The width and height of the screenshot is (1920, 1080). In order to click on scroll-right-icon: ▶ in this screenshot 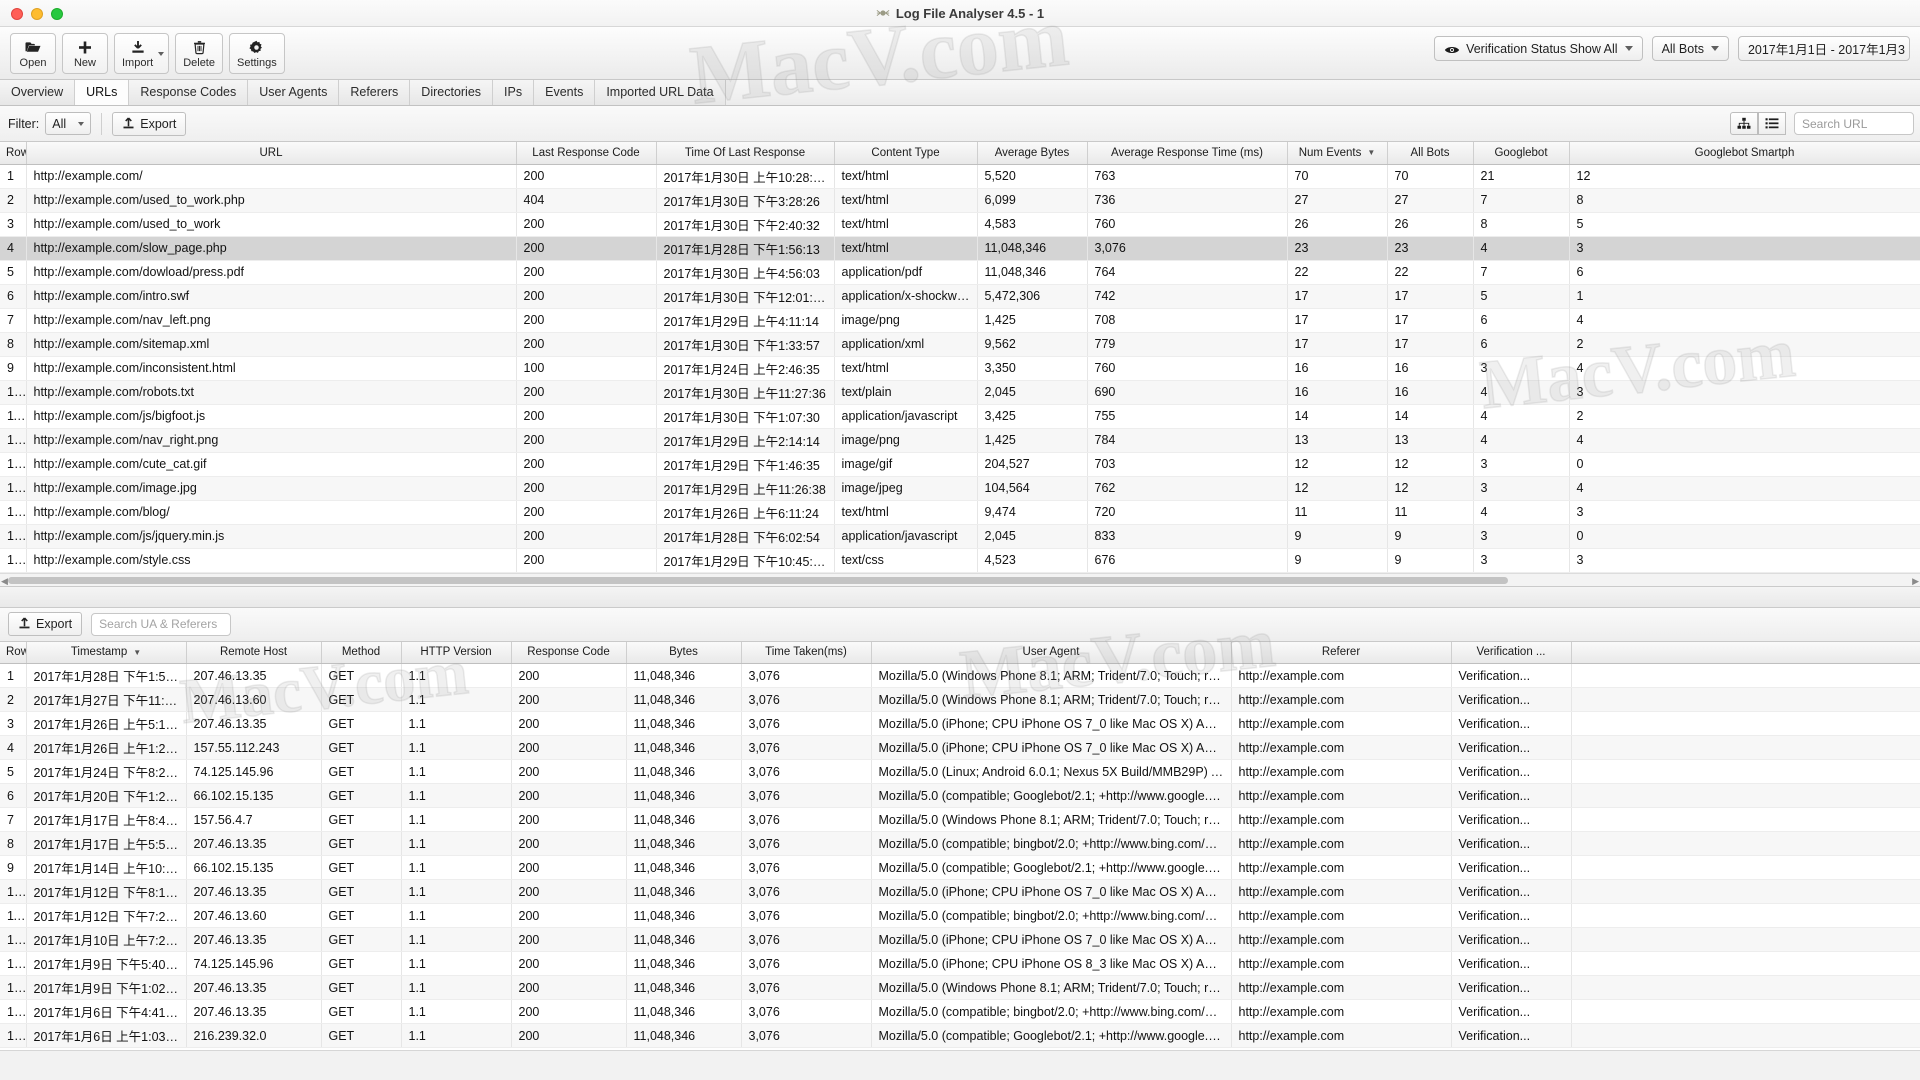, I will do `click(1915, 581)`.